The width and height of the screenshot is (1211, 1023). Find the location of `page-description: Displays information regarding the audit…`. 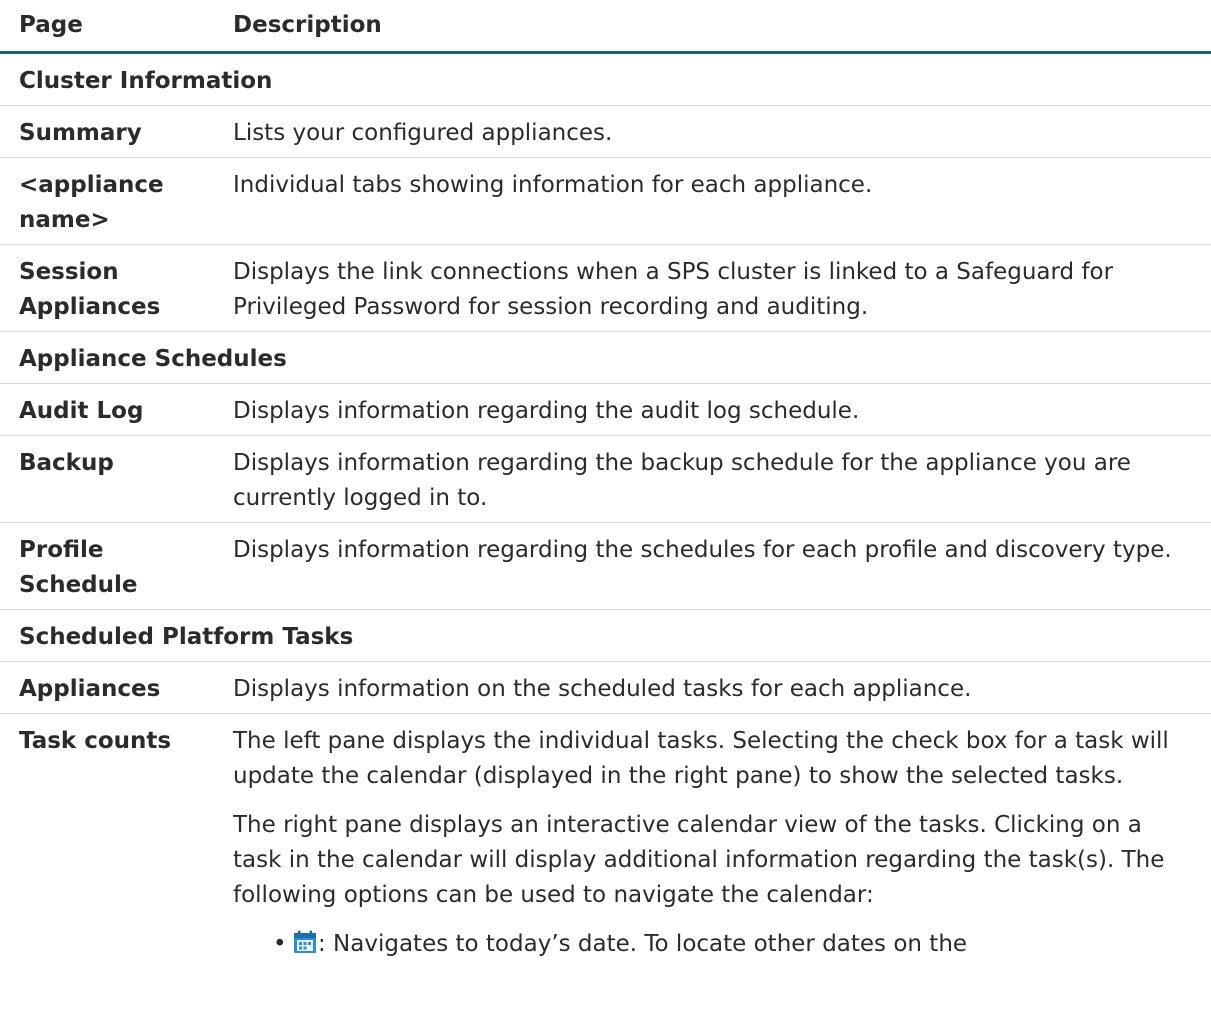

page-description: Displays information regarding the audit… is located at coordinates (717, 409).